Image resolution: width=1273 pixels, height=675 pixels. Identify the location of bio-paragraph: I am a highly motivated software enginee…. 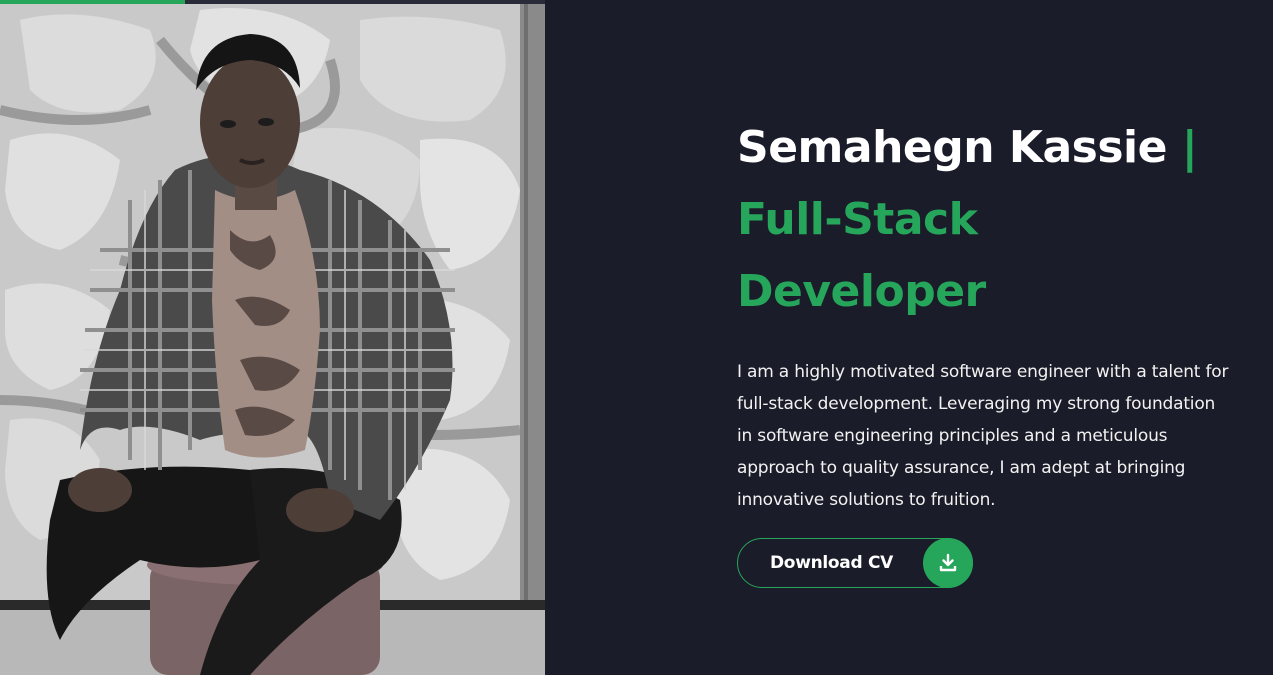
(983, 436).